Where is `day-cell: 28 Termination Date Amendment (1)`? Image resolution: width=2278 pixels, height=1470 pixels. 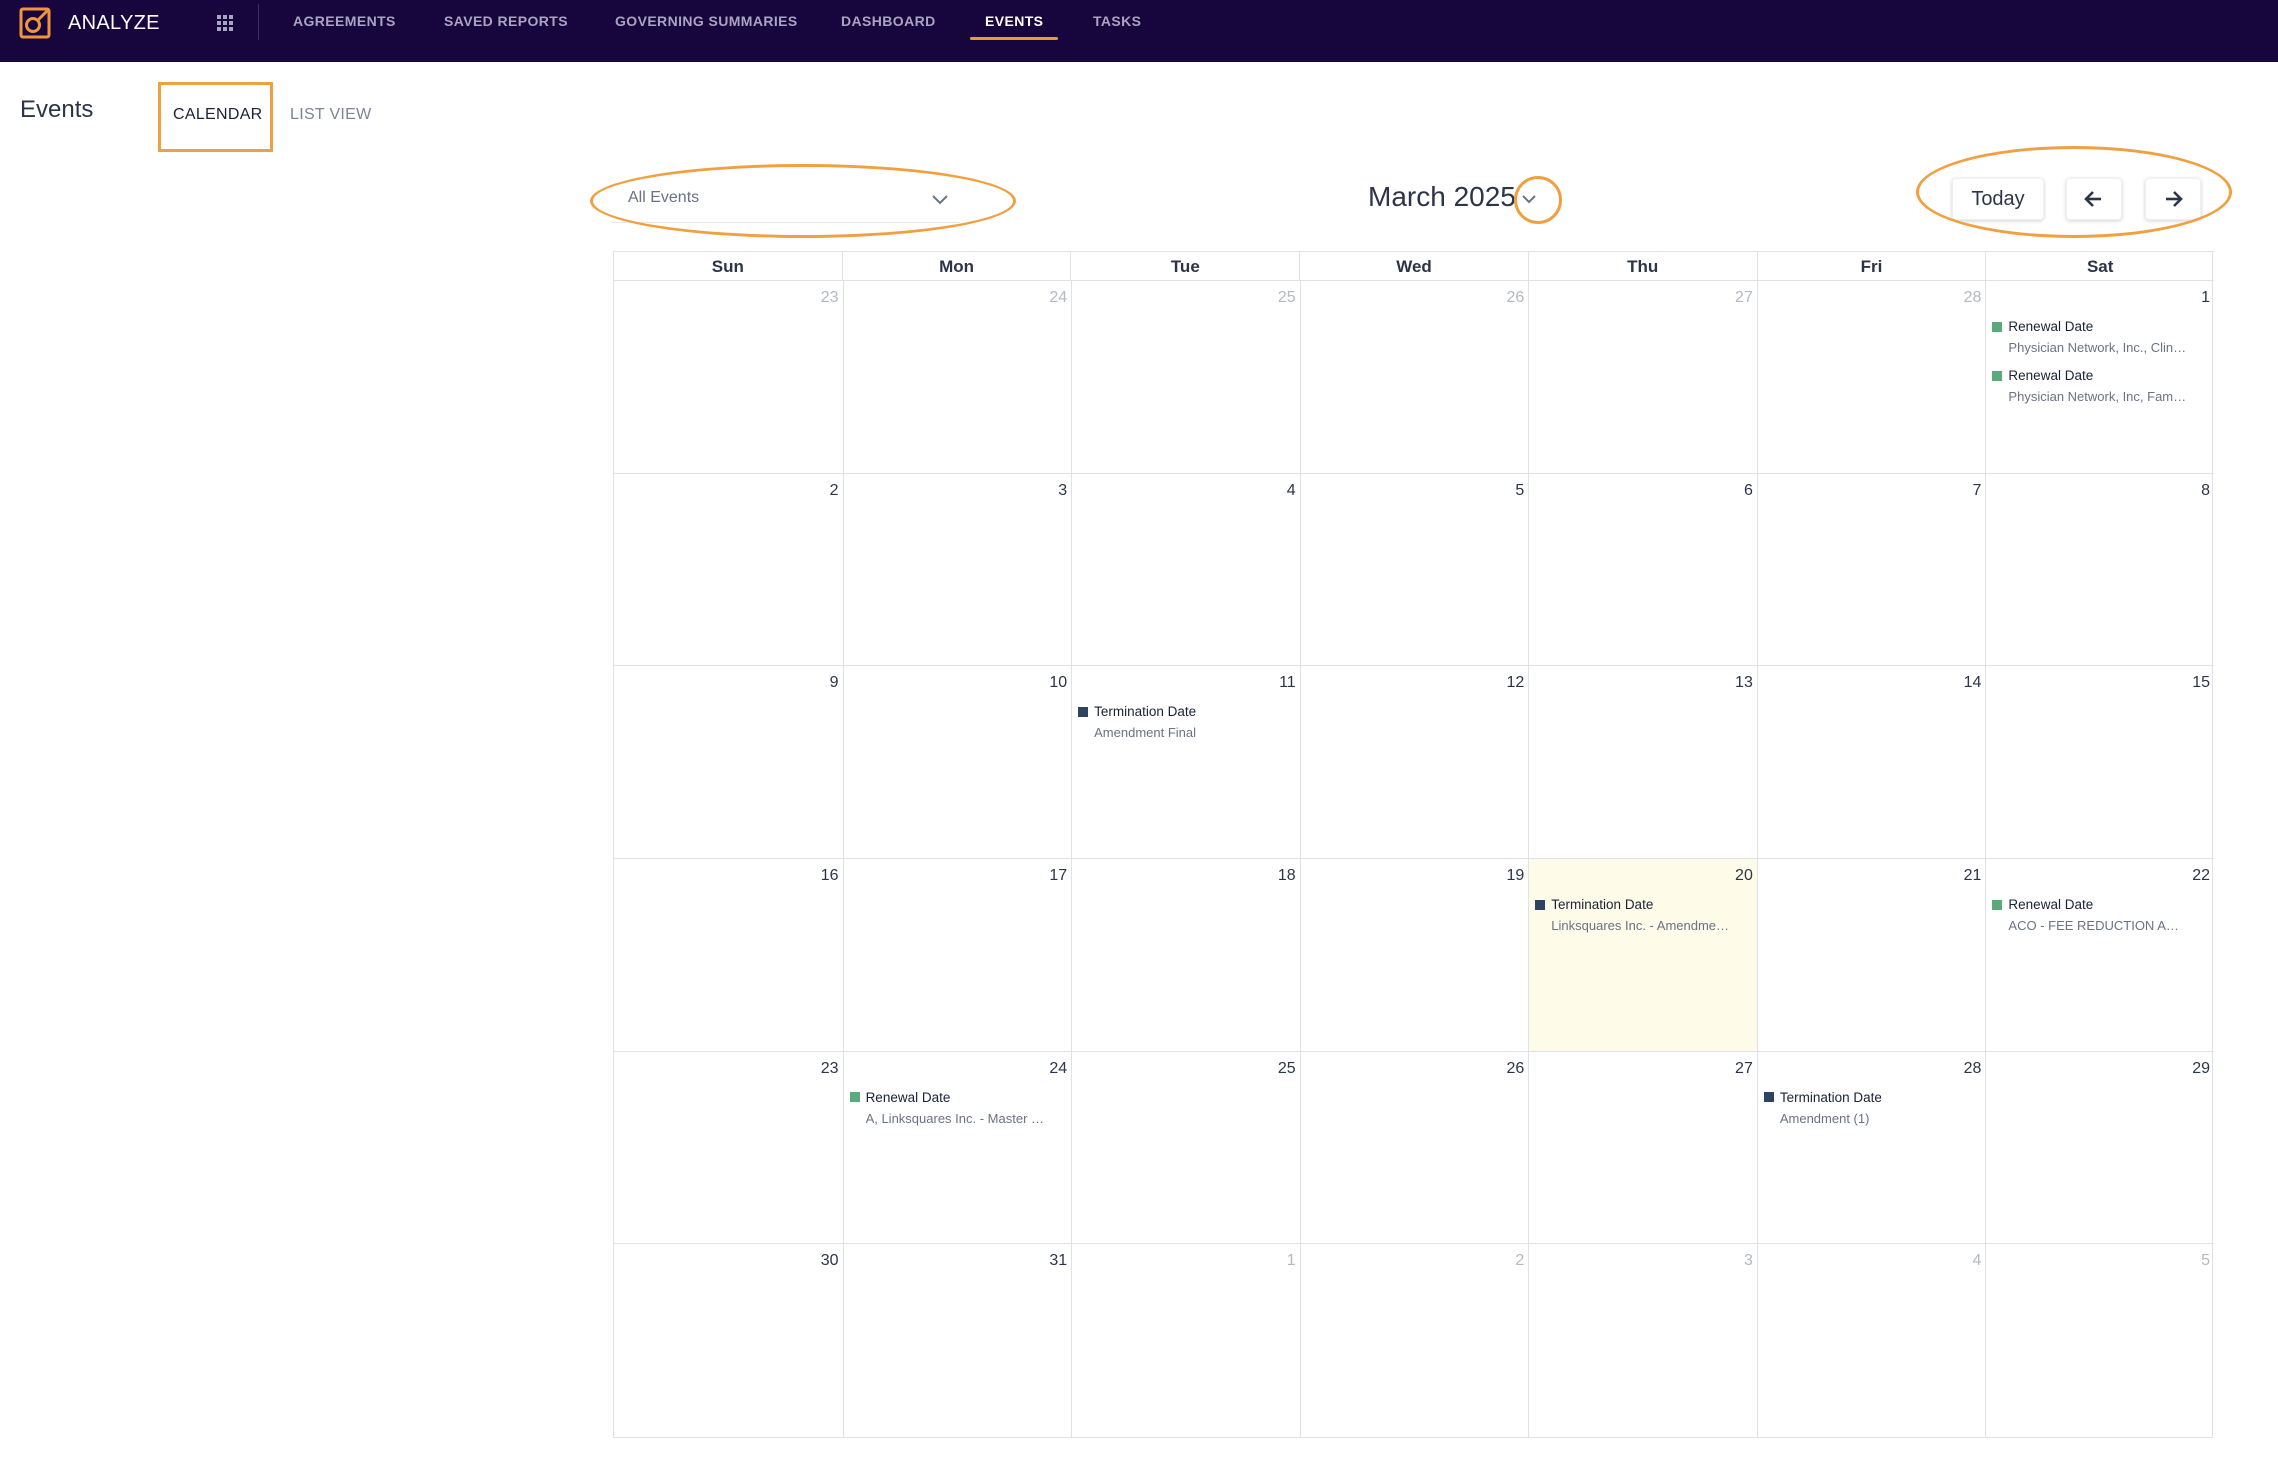
day-cell: 28 Termination Date Amendment (1) is located at coordinates (1871, 1148).